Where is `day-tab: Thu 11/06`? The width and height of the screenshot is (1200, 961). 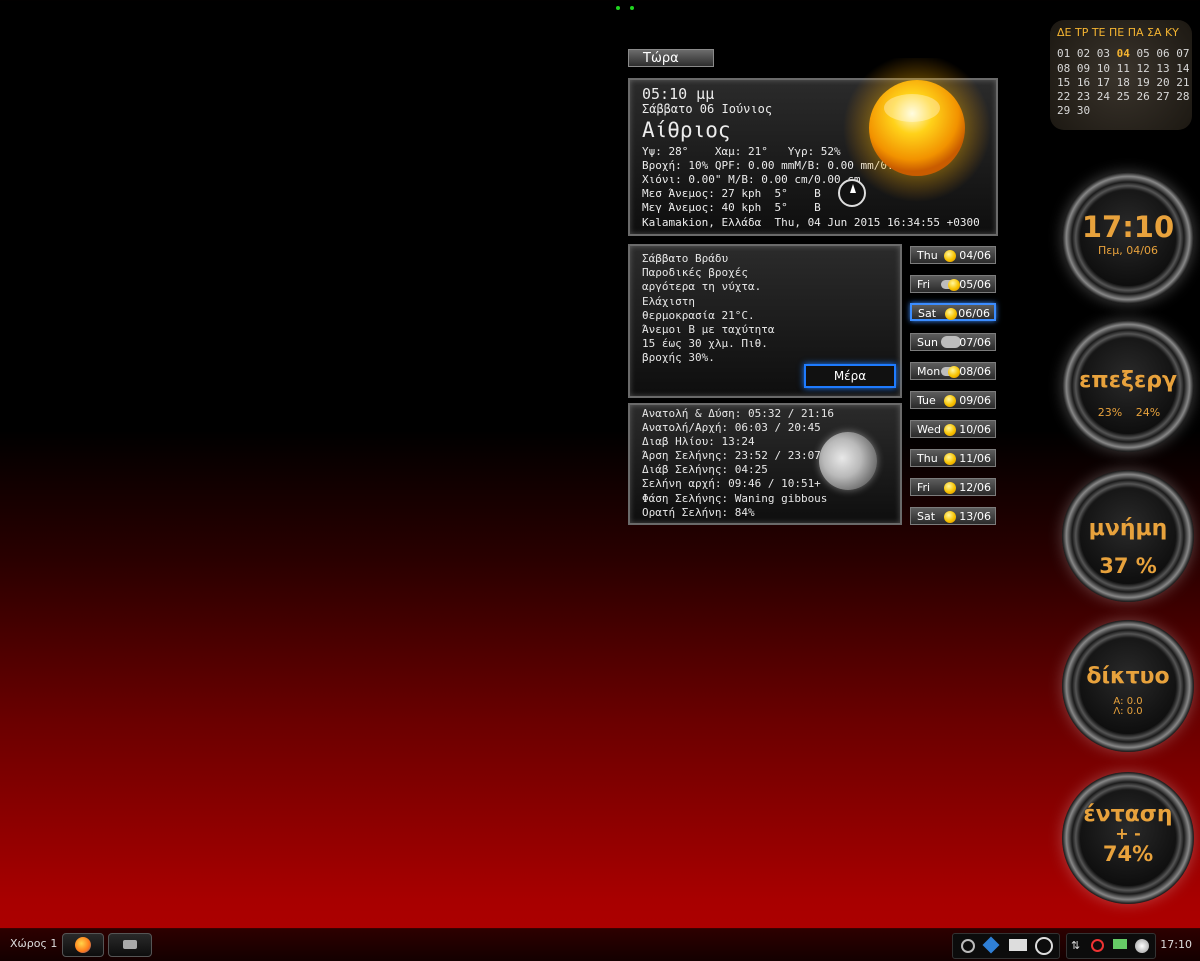
day-tab: Thu 11/06 is located at coordinates (953, 458).